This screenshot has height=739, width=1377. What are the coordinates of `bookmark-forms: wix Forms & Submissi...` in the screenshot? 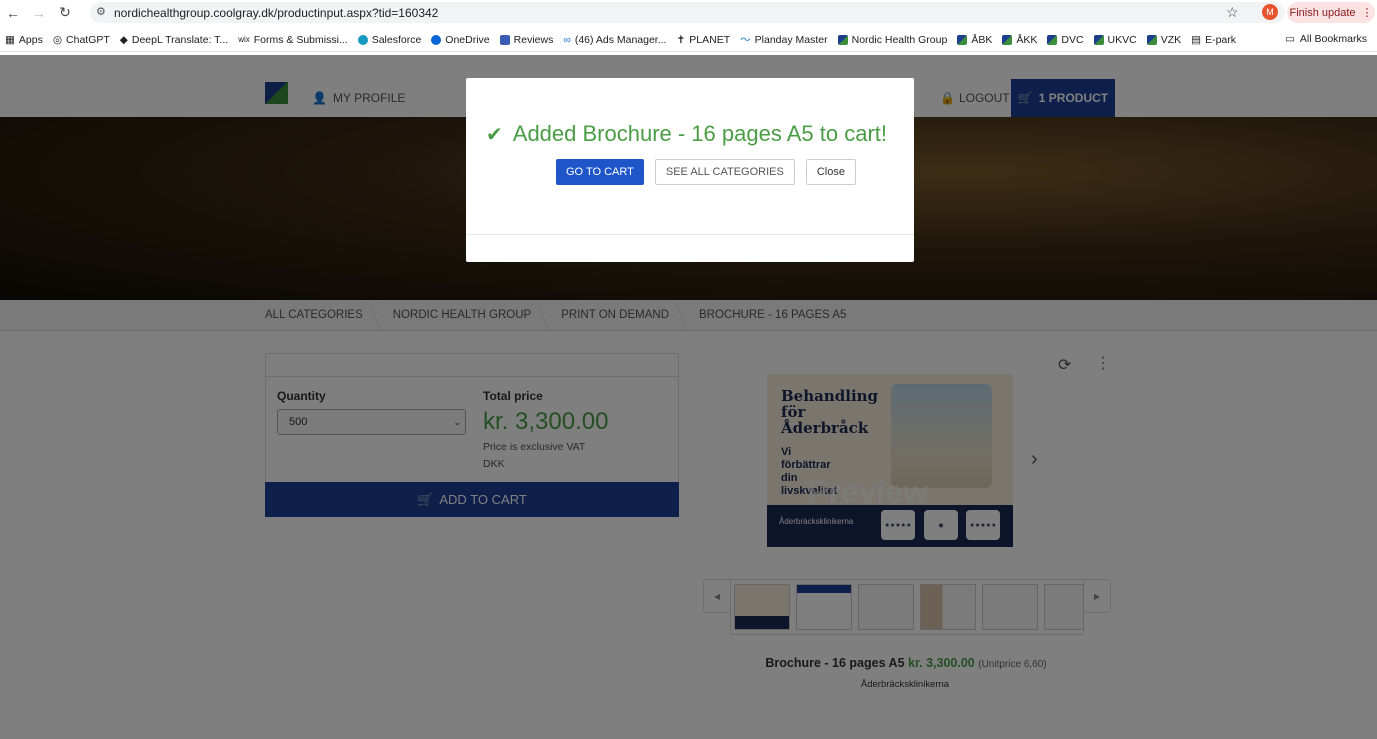 It's located at (293, 40).